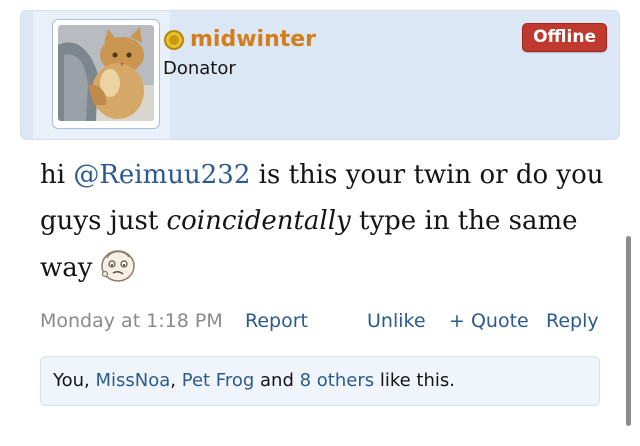 This screenshot has height=446, width=640. What do you see at coordinates (218, 380) in the screenshot?
I see `liker-link-pet-frog: Pet Frog` at bounding box center [218, 380].